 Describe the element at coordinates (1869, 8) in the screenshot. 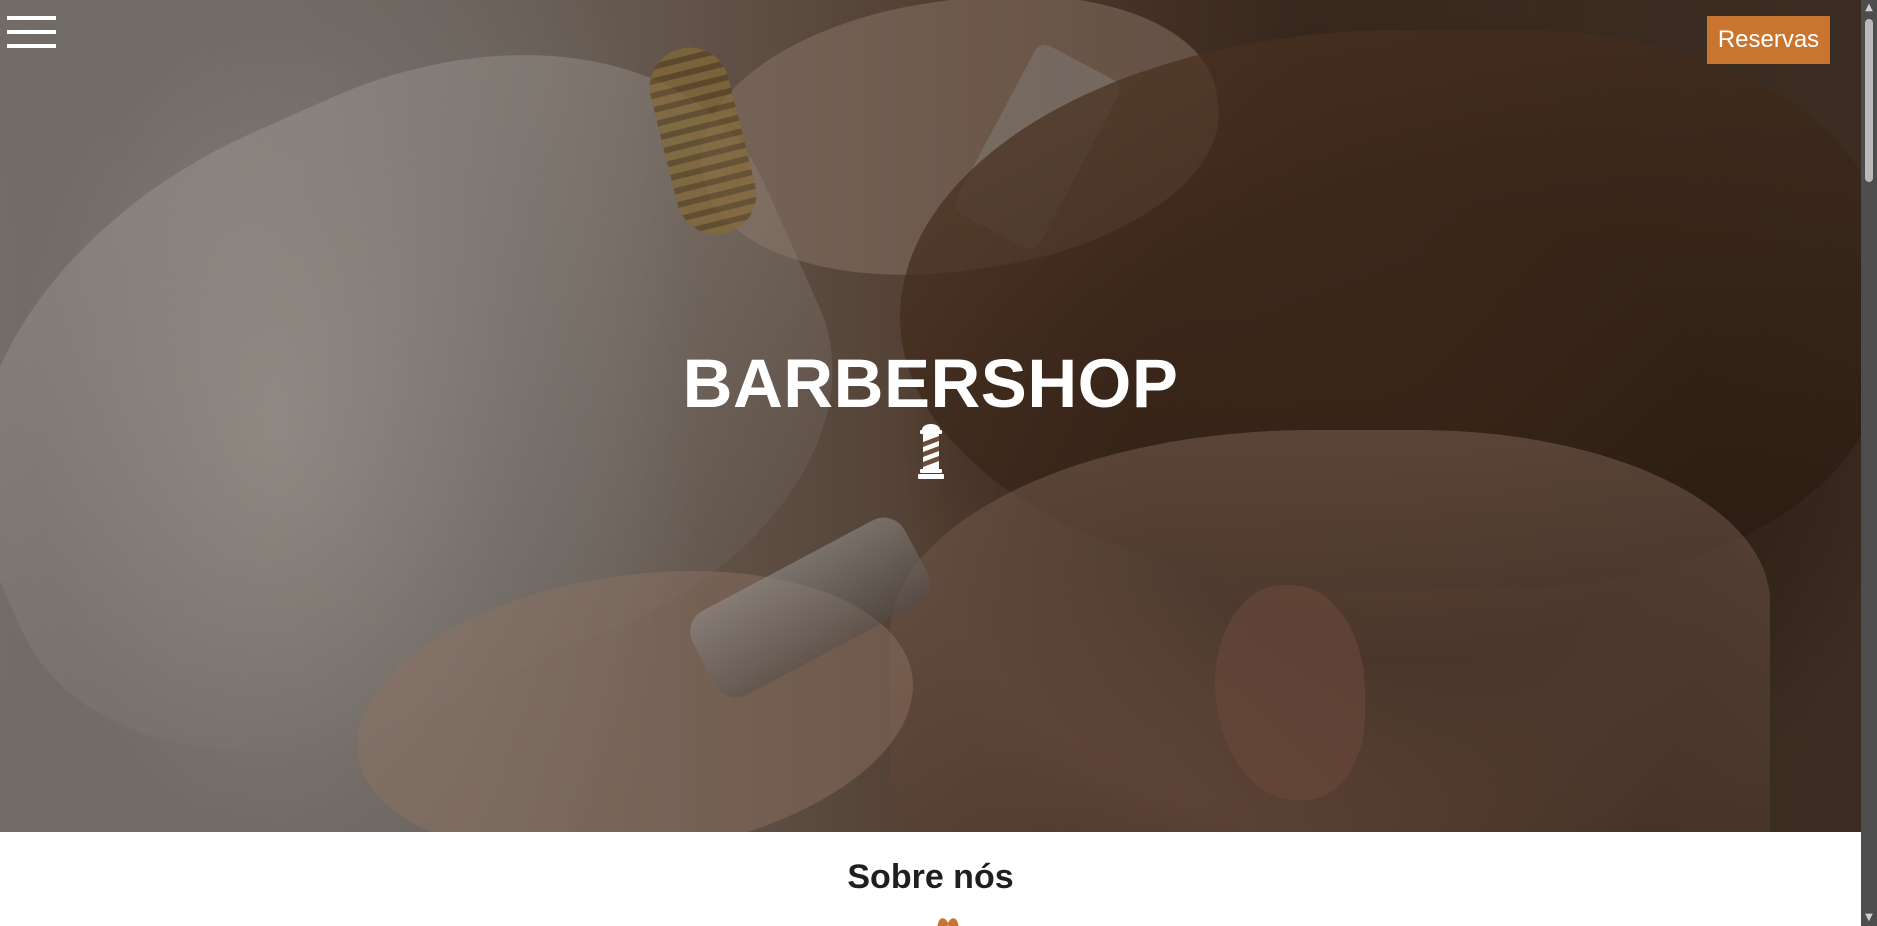

I see `scroll-up-arrow-icon: ▲` at that location.